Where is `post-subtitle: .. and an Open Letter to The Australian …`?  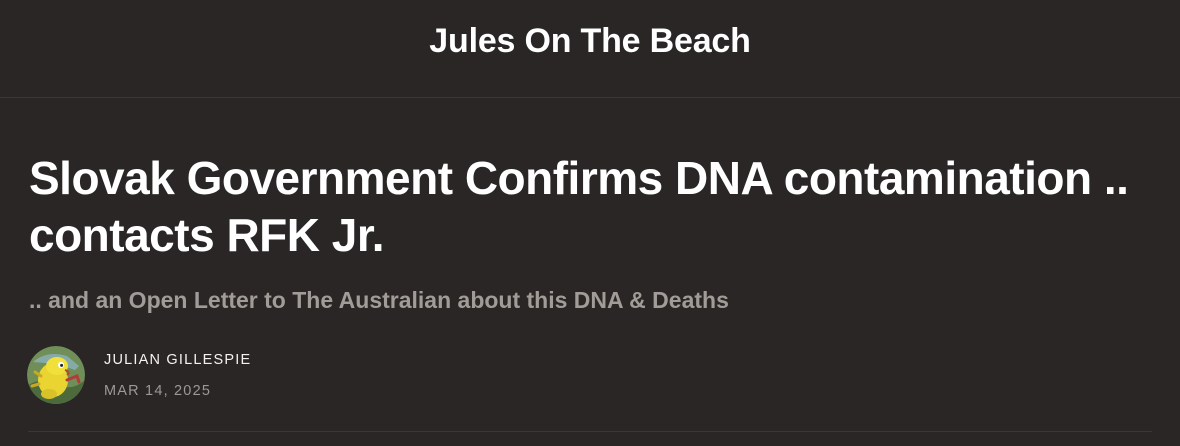 post-subtitle: .. and an Open Letter to The Australian … is located at coordinates (379, 300).